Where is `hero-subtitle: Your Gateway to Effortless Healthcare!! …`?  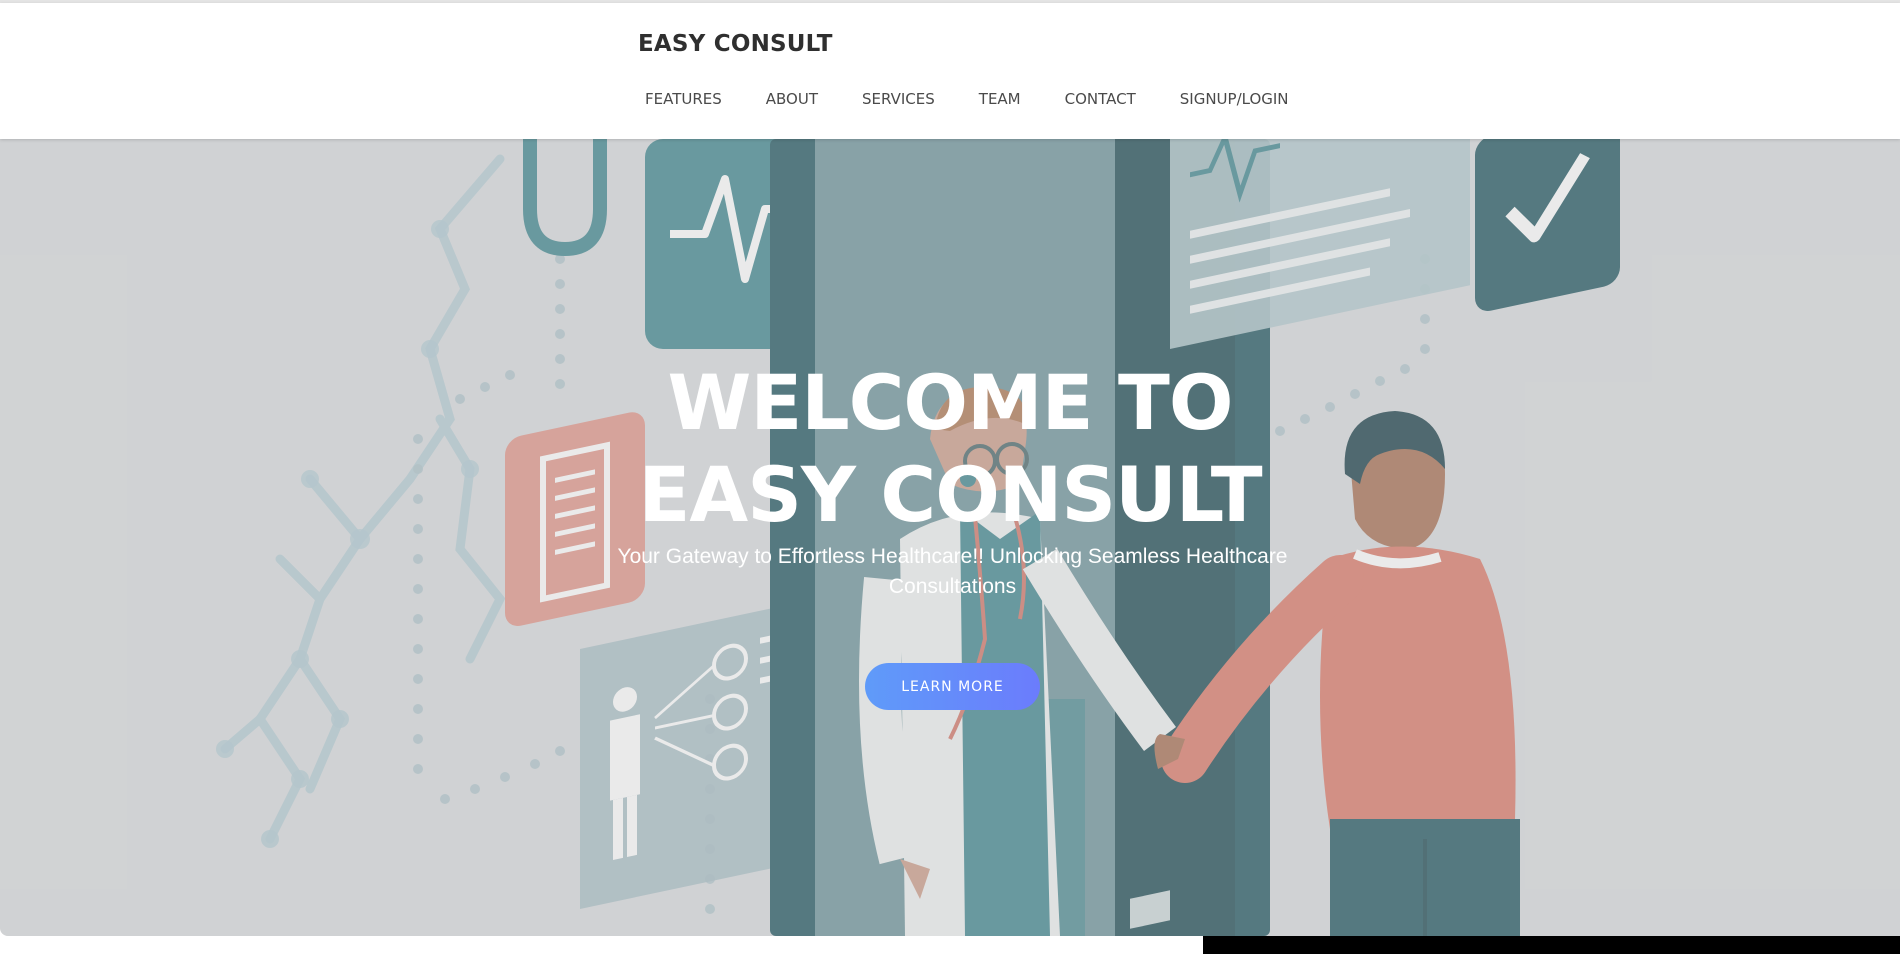
hero-subtitle: Your Gateway to Effortless Healthcare!! … is located at coordinates (952, 571).